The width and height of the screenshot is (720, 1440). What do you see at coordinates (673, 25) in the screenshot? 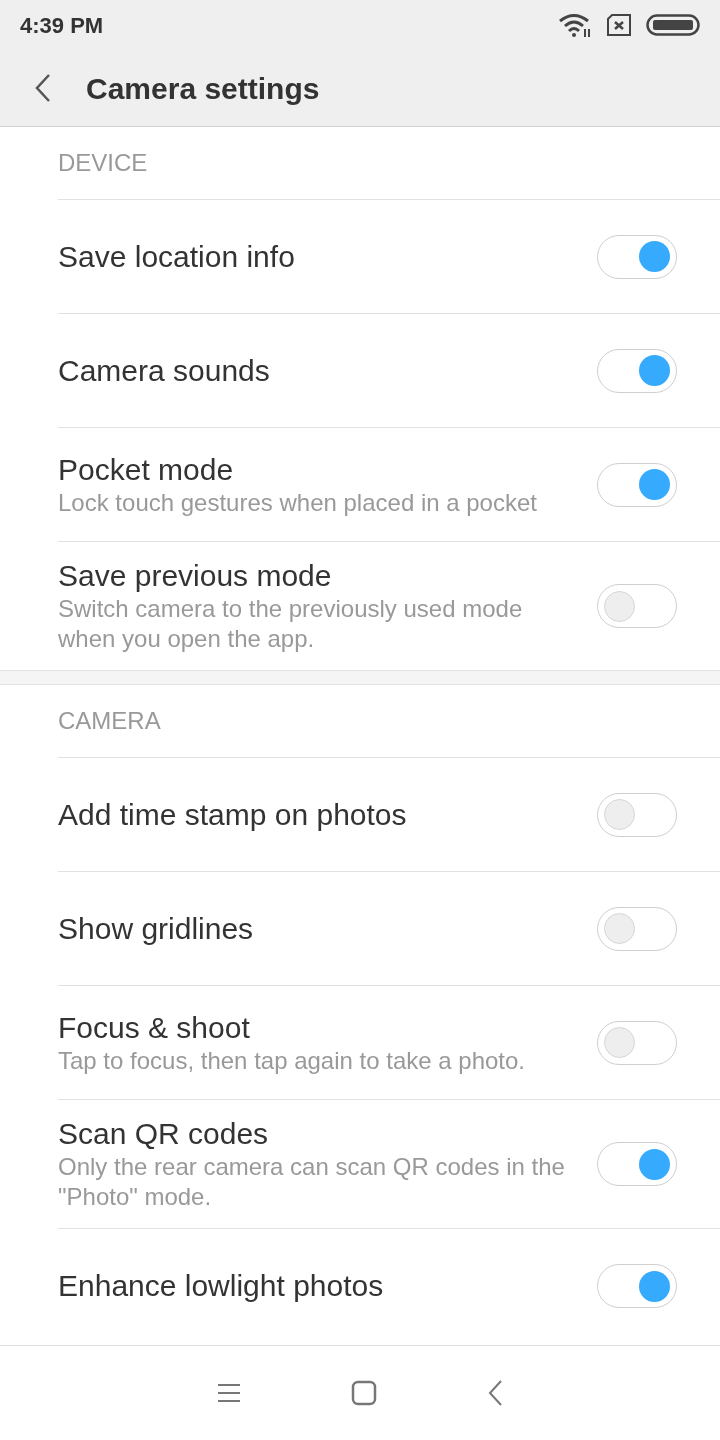
I see `battery-icon` at bounding box center [673, 25].